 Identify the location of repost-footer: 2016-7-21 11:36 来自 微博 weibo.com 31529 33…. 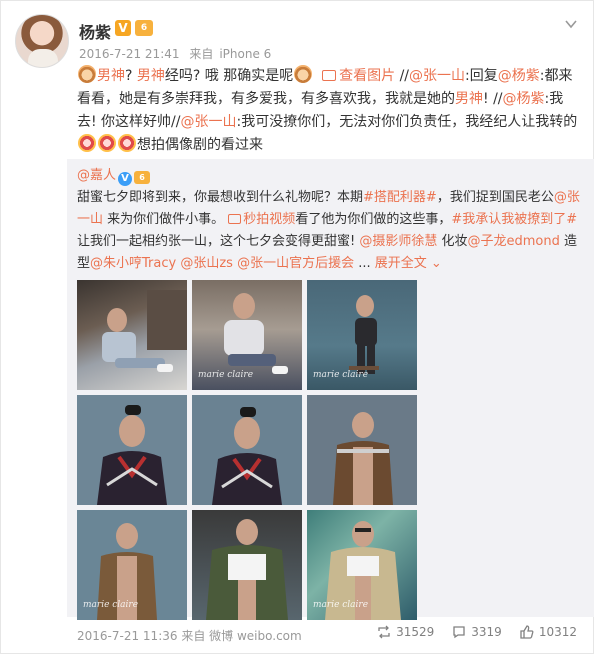
(331, 637).